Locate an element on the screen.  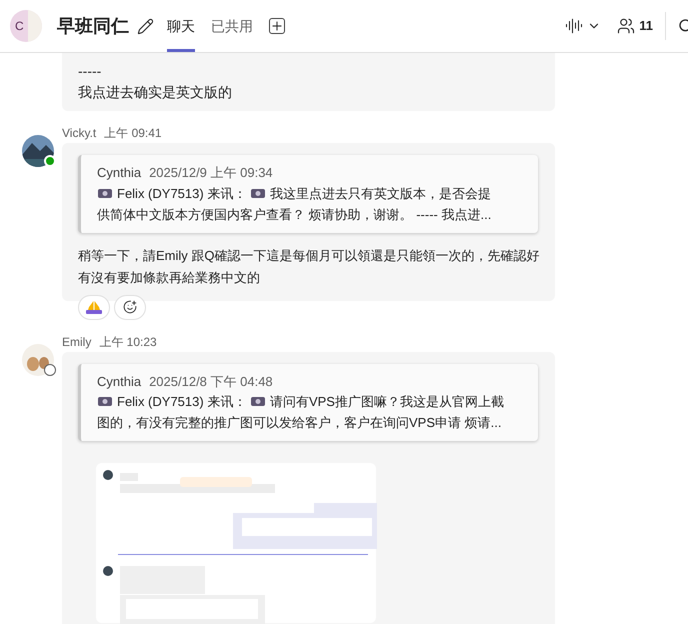
reaction-button is located at coordinates (94, 307).